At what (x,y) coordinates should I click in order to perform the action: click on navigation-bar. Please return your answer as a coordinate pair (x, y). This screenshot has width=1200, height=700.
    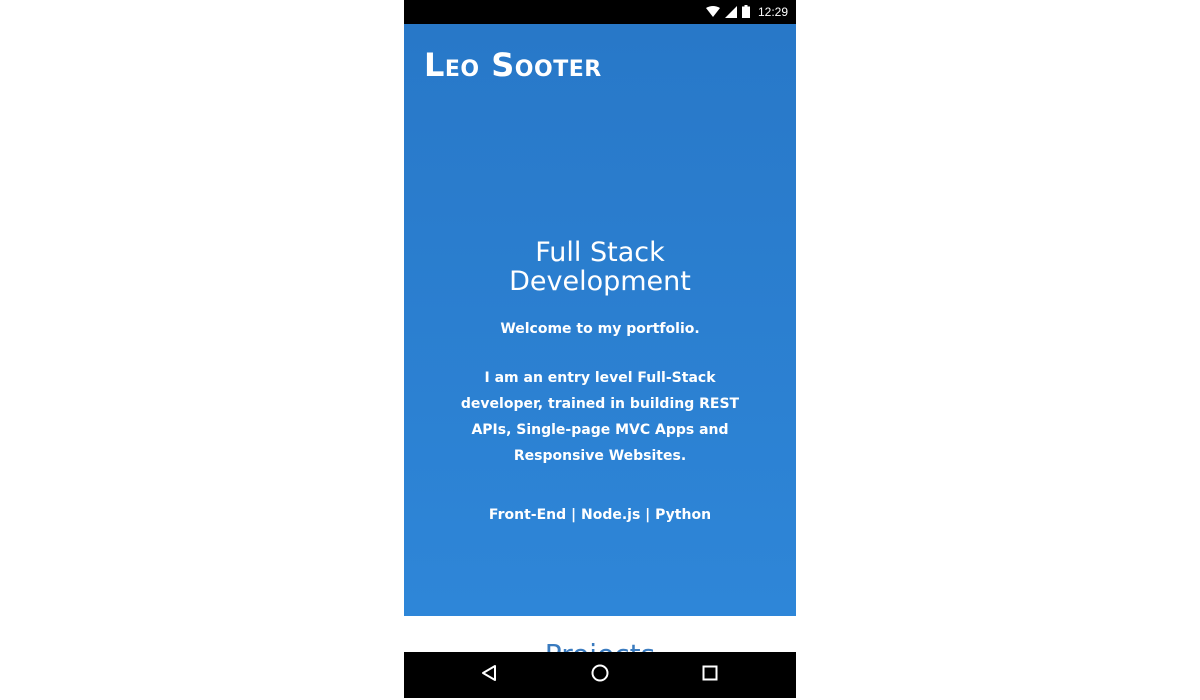
    Looking at the image, I should click on (600, 675).